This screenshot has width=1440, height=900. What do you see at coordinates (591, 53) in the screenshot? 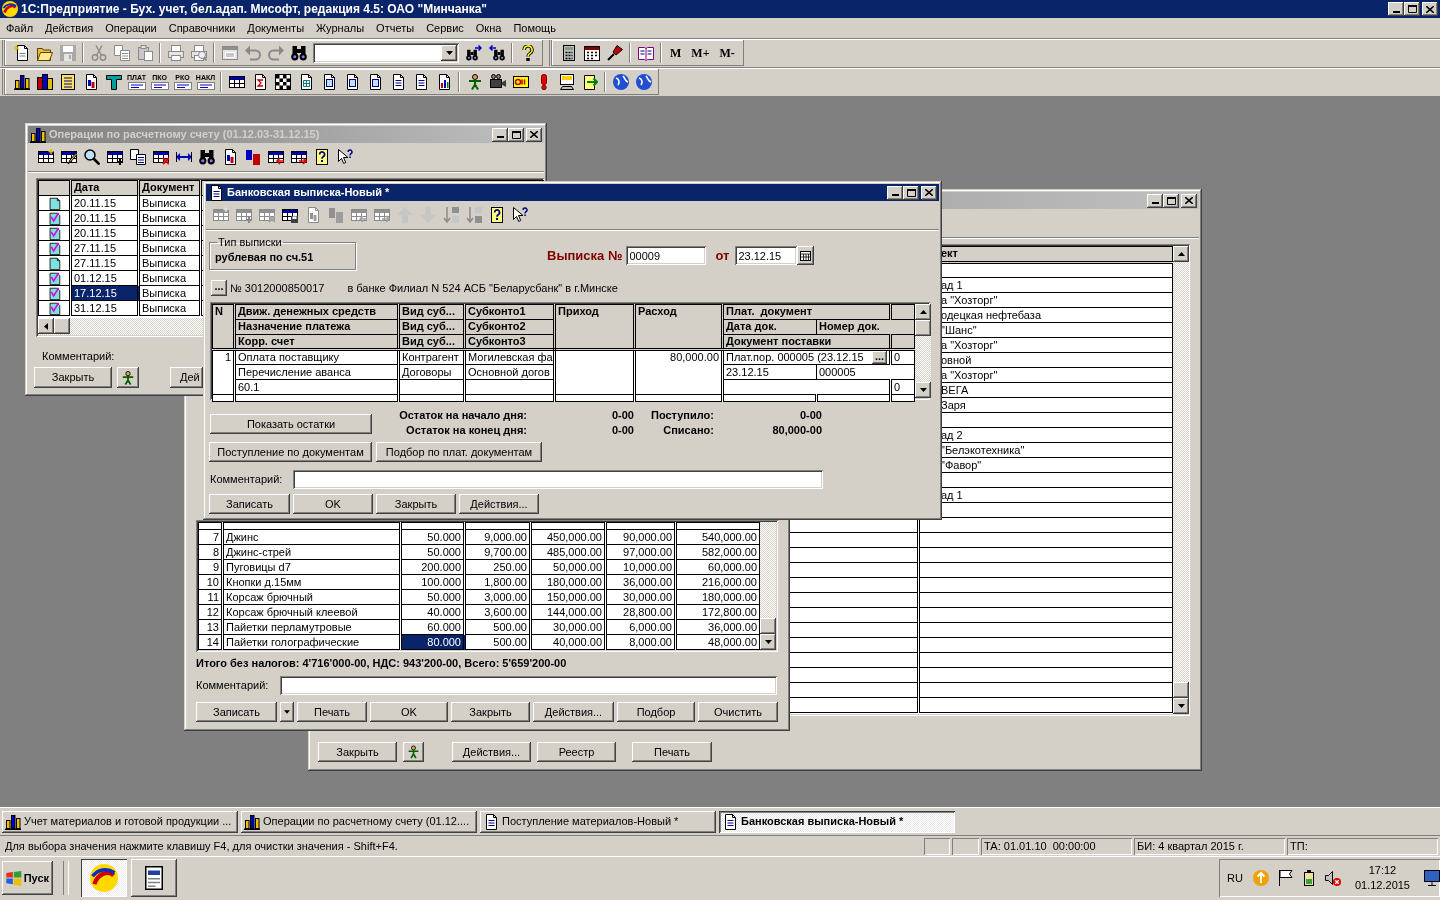
I see `calendar-icon` at bounding box center [591, 53].